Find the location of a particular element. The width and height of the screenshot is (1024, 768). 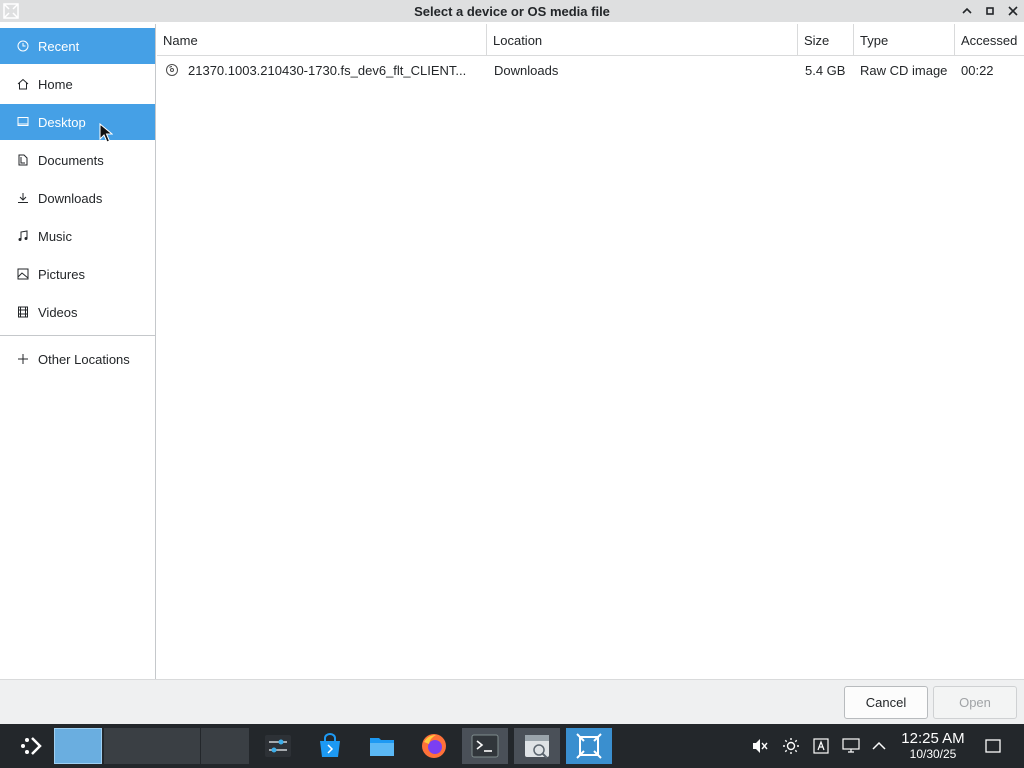

discover-store-button is located at coordinates (330, 746).